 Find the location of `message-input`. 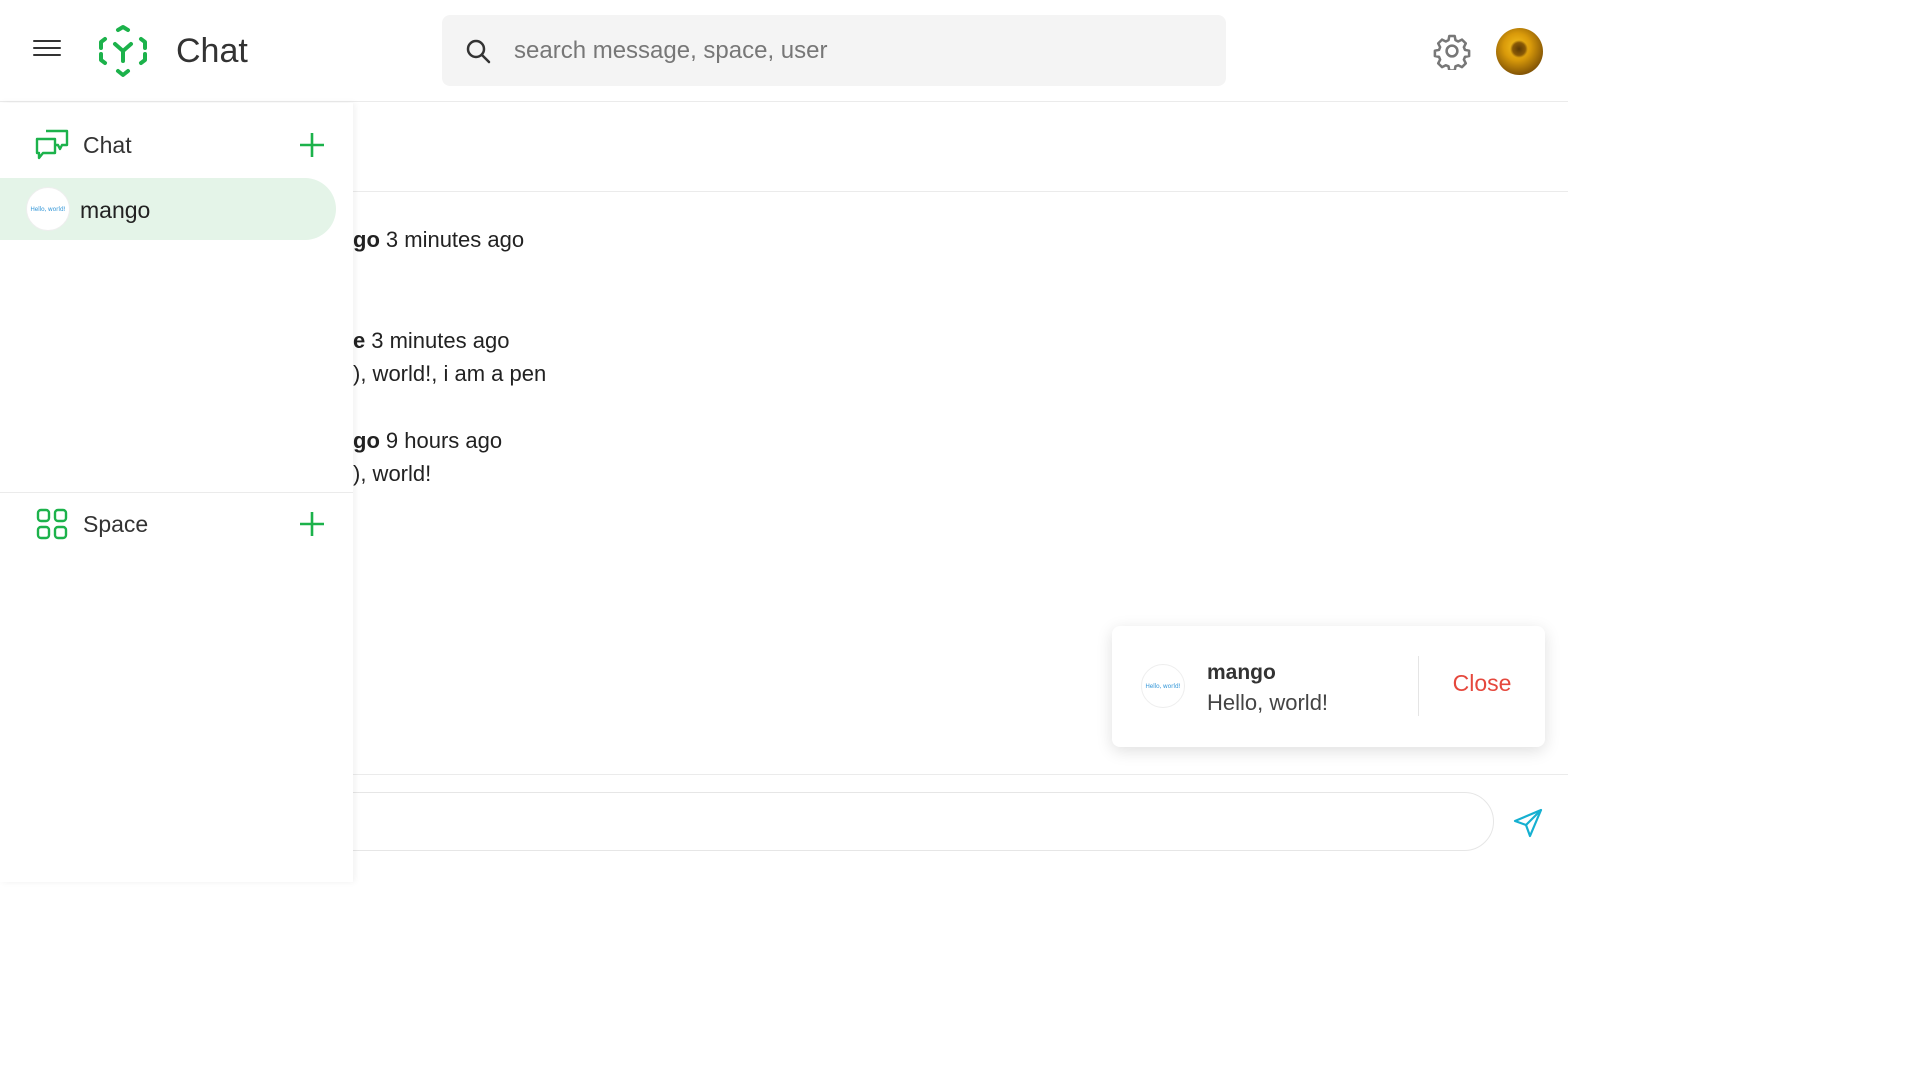

message-input is located at coordinates (921, 821).